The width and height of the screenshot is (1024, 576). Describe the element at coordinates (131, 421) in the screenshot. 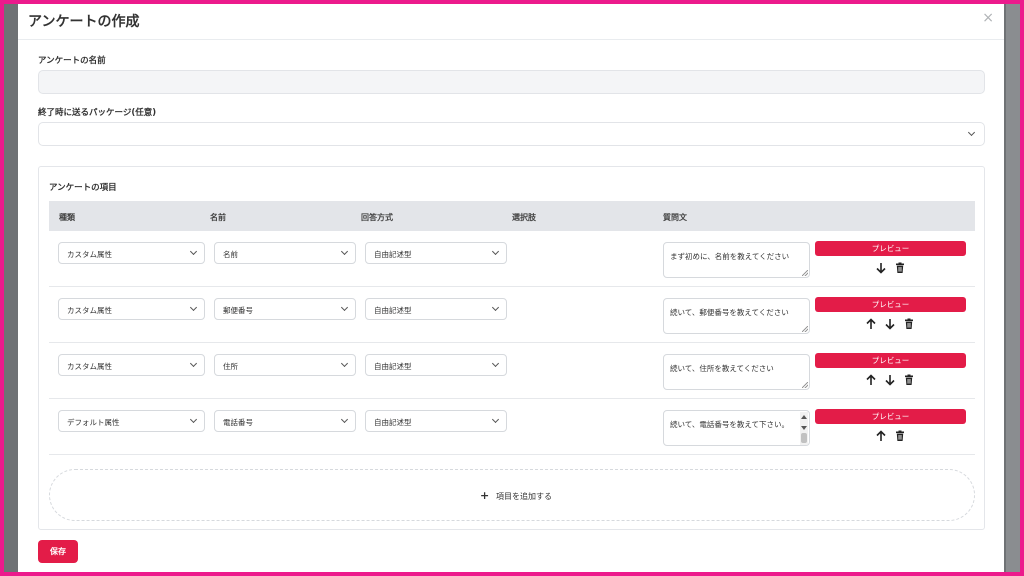

I see `type-select: デフォルト属性` at that location.